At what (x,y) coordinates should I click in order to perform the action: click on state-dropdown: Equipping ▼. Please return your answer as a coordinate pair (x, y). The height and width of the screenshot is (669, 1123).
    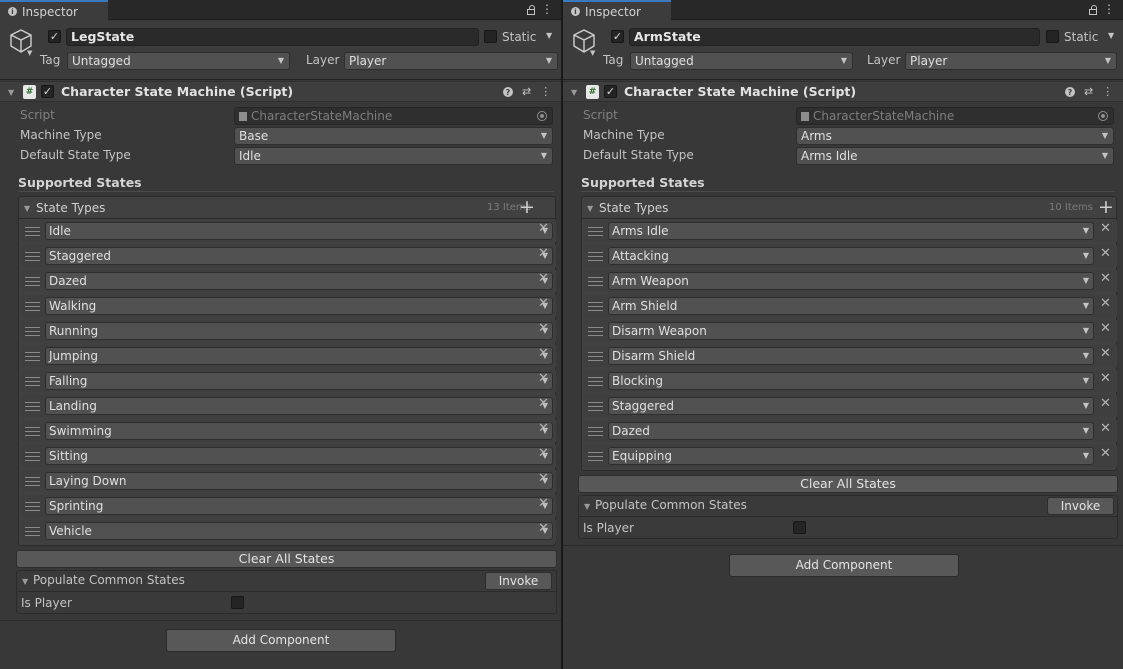
    Looking at the image, I should click on (851, 456).